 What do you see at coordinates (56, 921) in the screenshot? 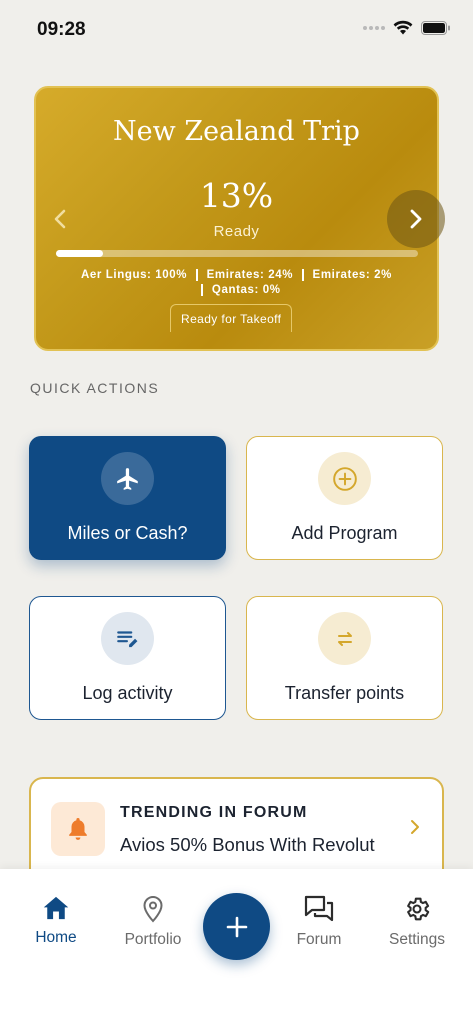
I see `nav-home: Home` at bounding box center [56, 921].